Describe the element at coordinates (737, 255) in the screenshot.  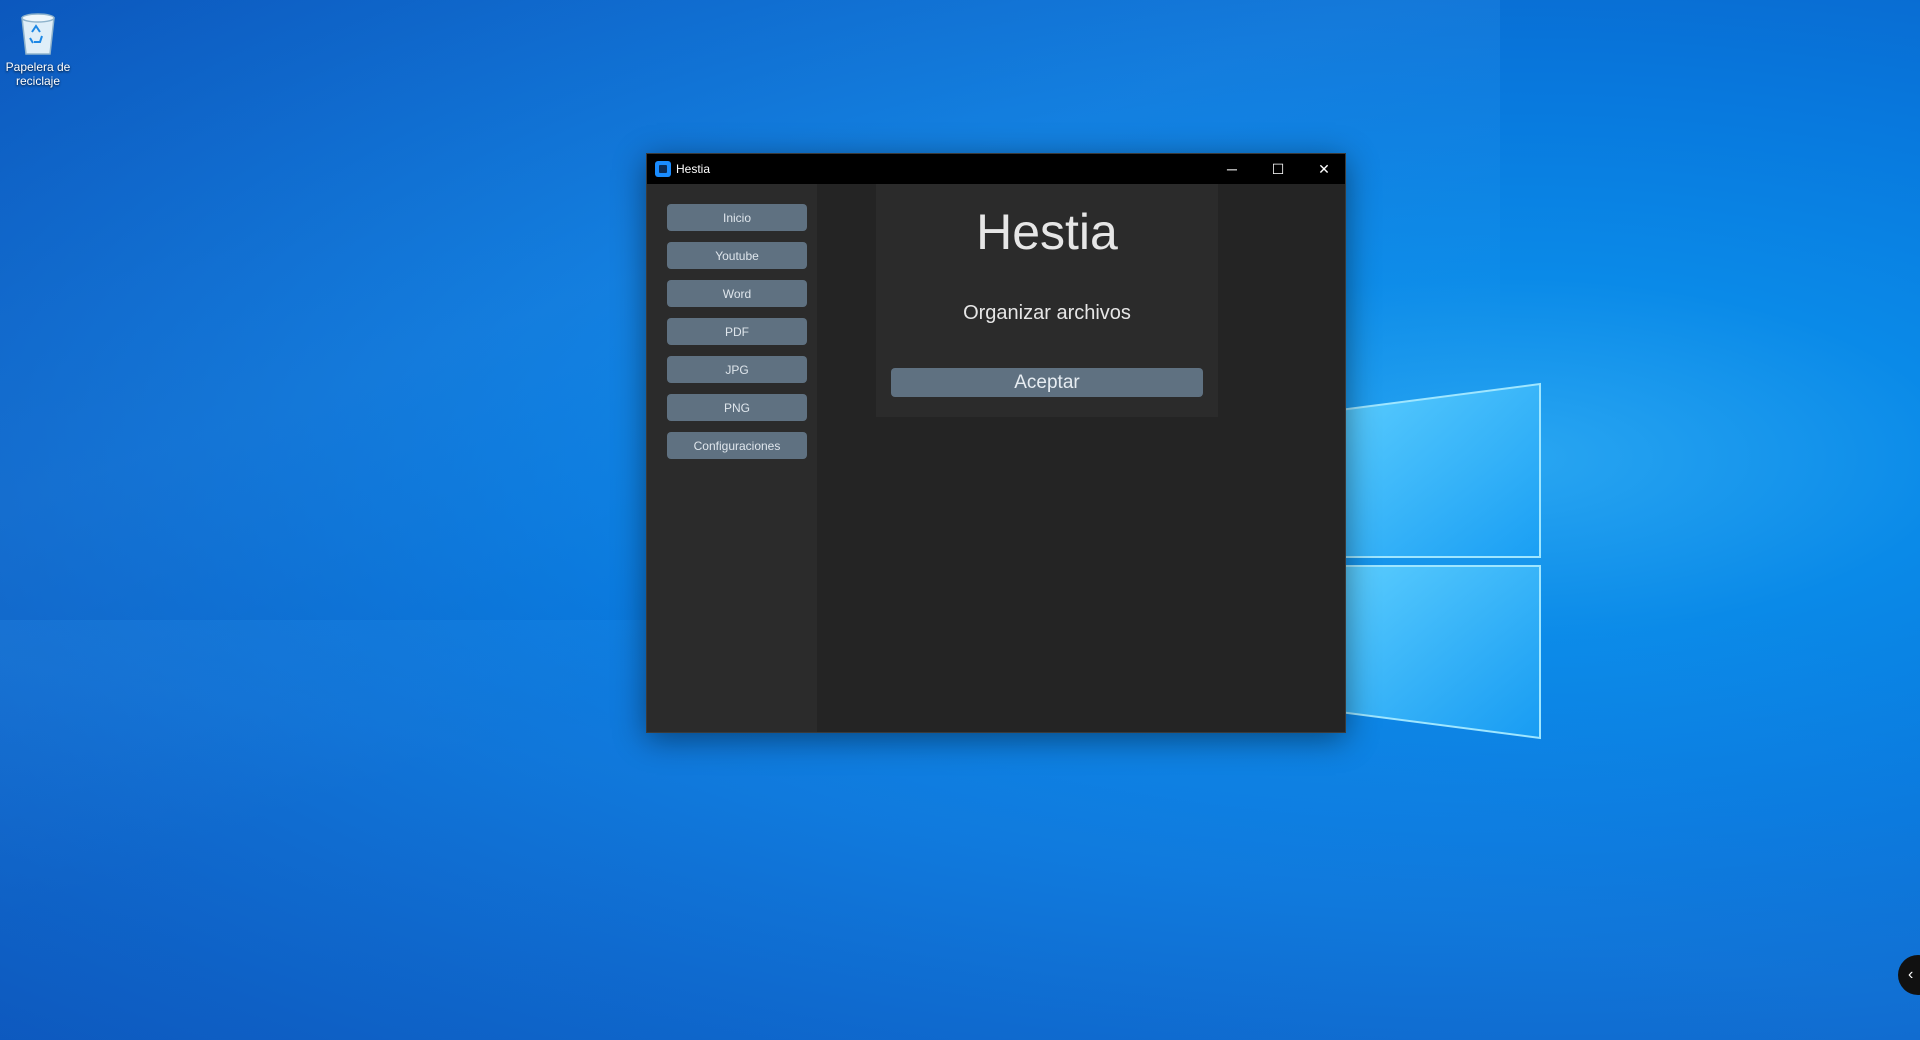
I see `sidebar-item-youtube: Youtube` at that location.